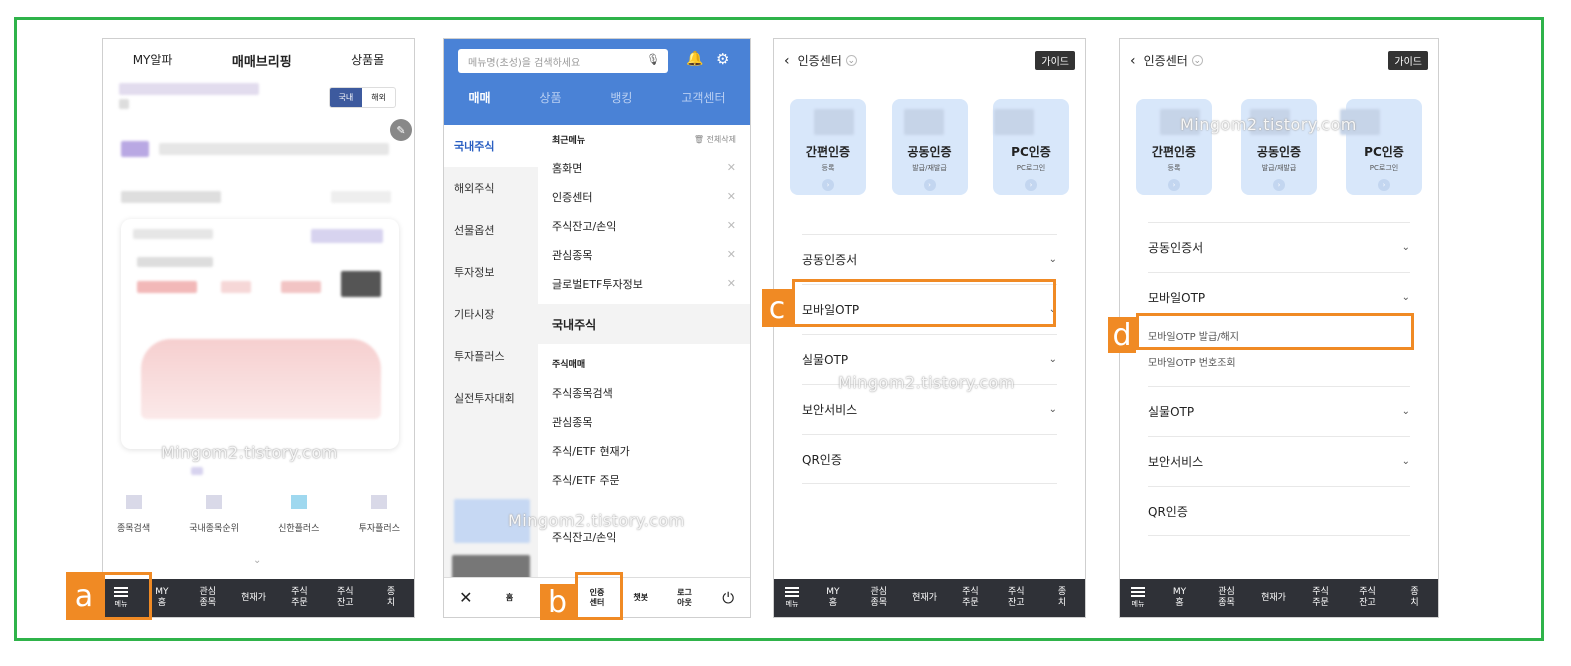 The width and height of the screenshot is (1571, 666). What do you see at coordinates (644, 167) in the screenshot?
I see `recent-item-home: 홈화면 ✕` at bounding box center [644, 167].